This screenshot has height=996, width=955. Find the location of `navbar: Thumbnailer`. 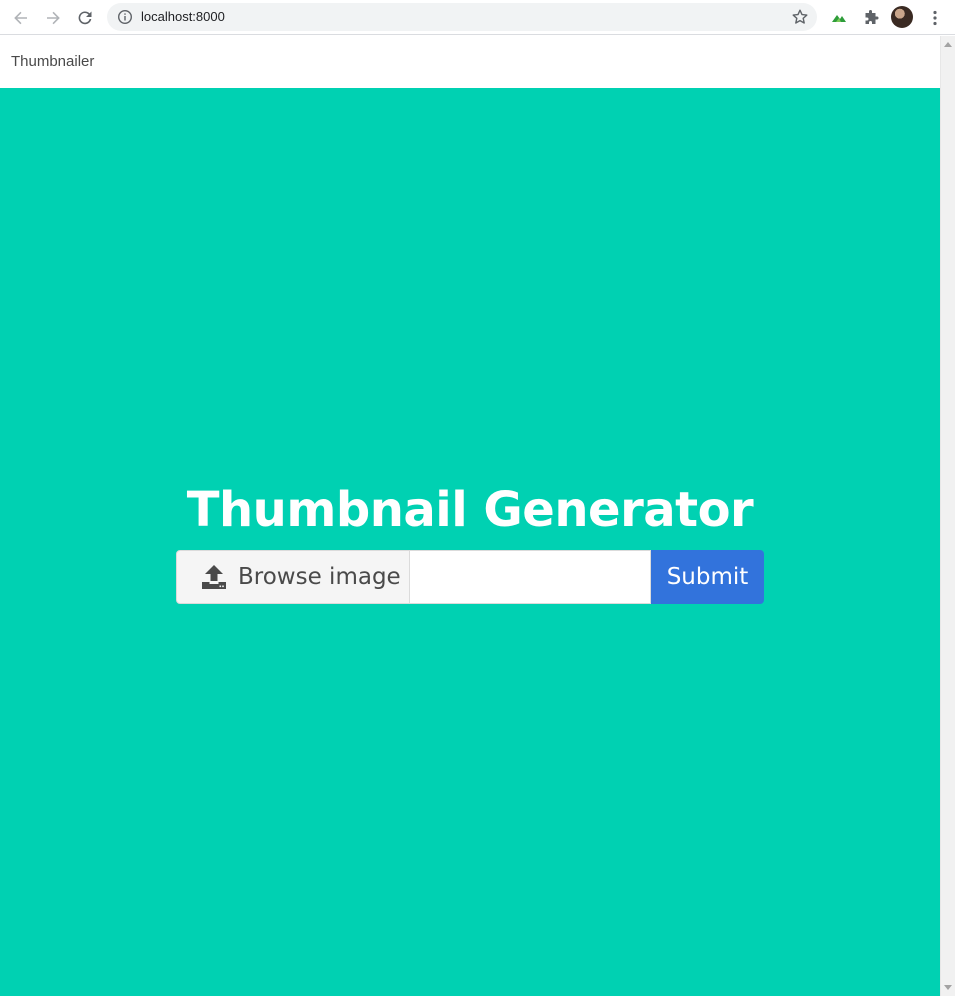

navbar: Thumbnailer is located at coordinates (470, 62).